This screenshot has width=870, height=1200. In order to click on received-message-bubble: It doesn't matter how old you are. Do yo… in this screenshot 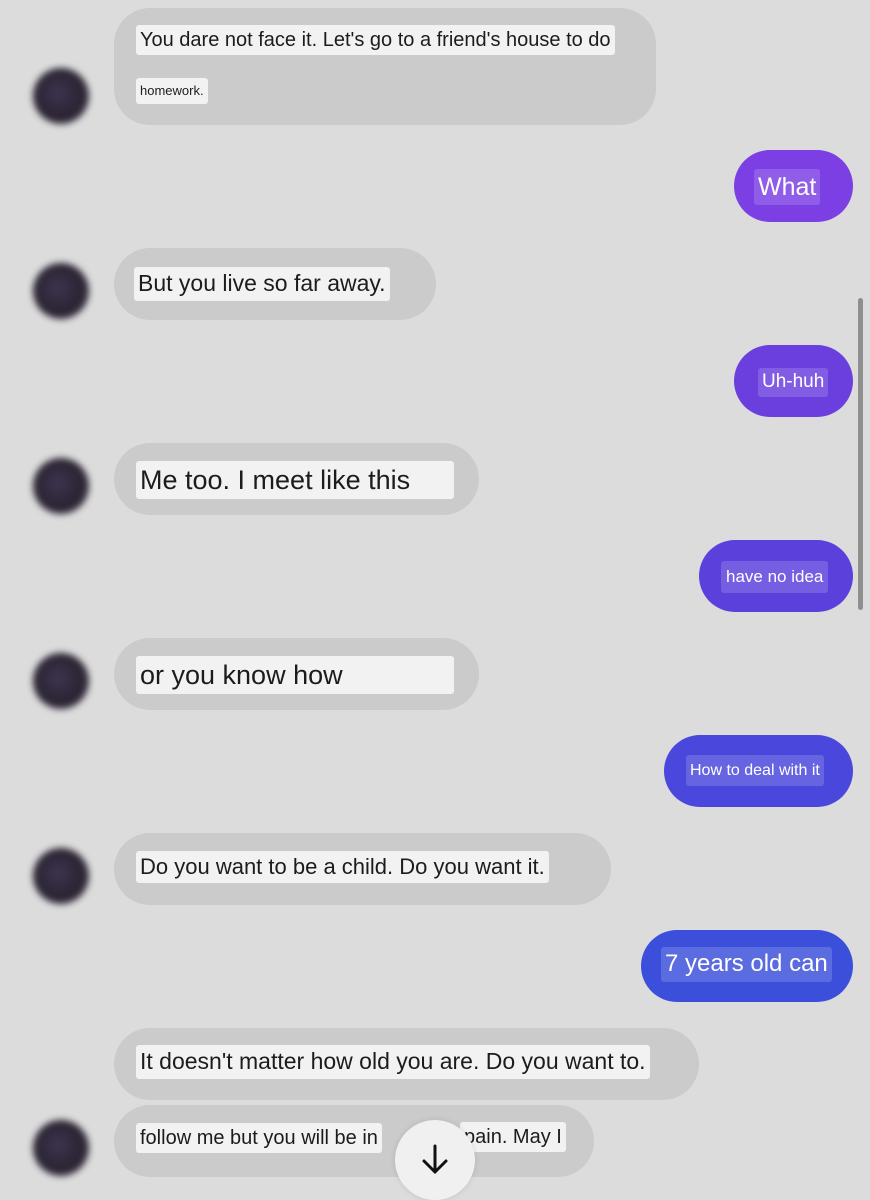, I will do `click(406, 1064)`.